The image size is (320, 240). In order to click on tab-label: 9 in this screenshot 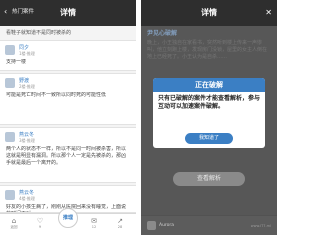, I will do `click(40, 227)`.